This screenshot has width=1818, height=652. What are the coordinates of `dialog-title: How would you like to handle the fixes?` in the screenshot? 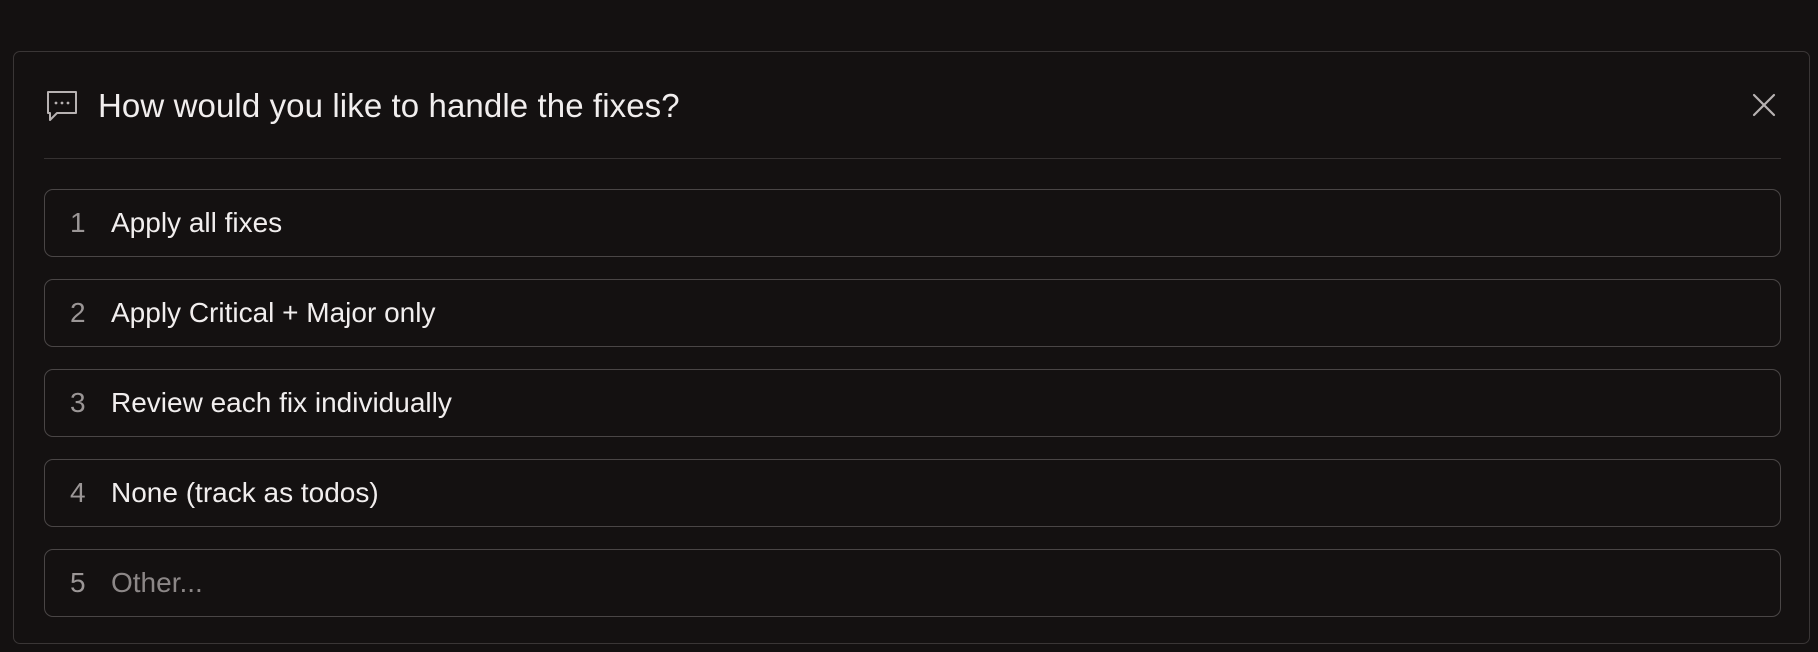 It's located at (389, 105).